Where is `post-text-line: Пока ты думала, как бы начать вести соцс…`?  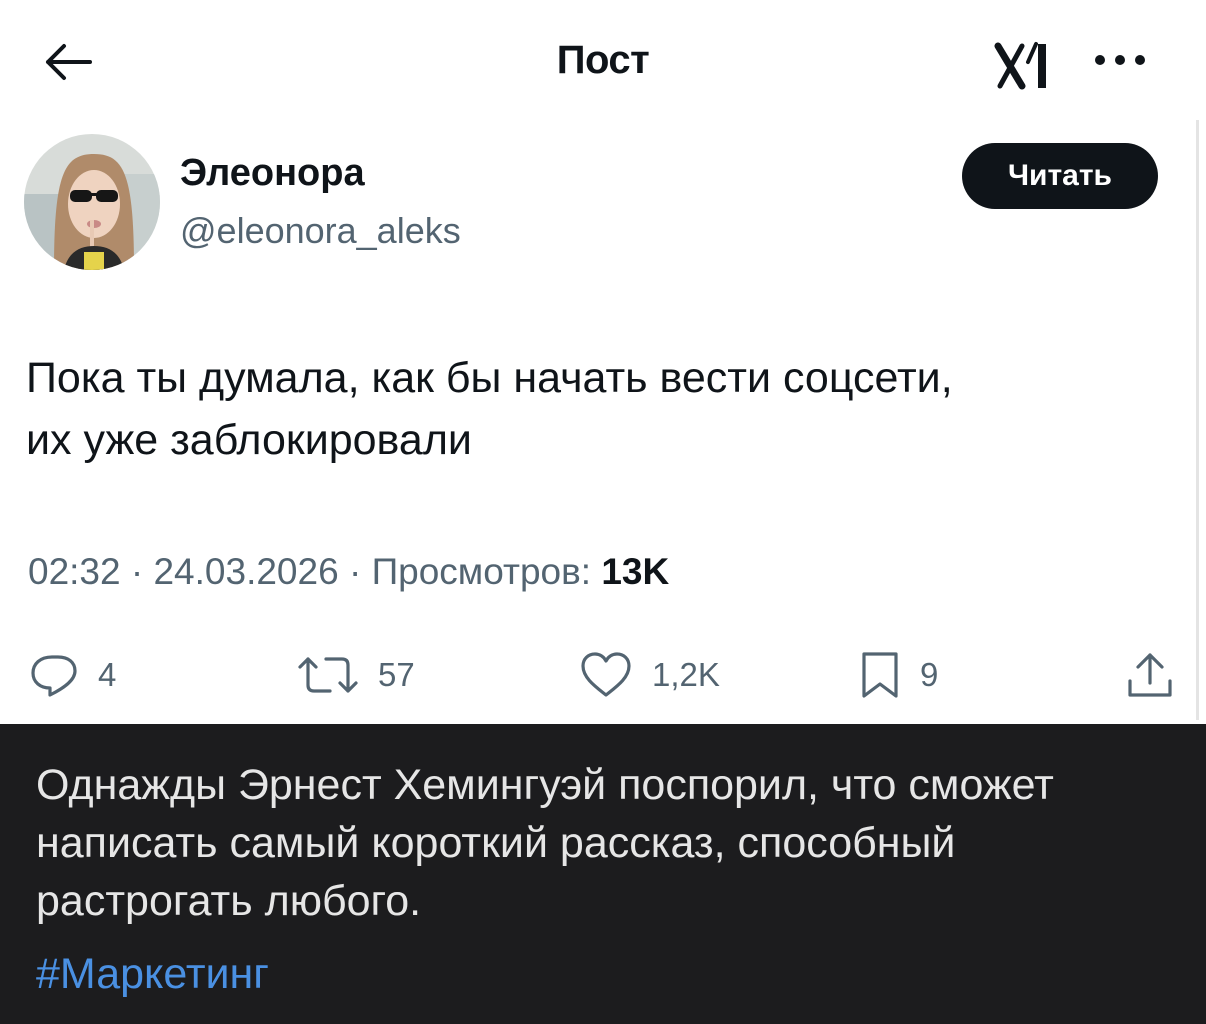 post-text-line: Пока ты думала, как бы начать вести соцс… is located at coordinates (489, 378).